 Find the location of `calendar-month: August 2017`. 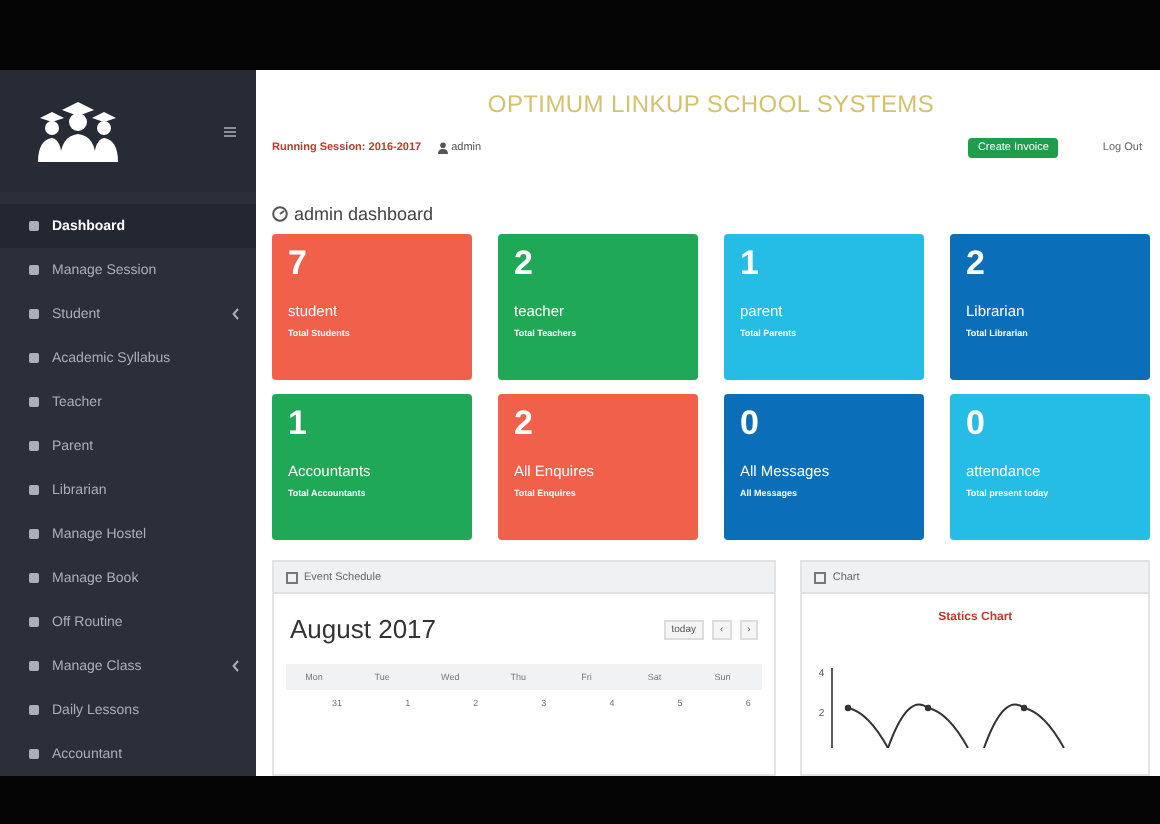

calendar-month: August 2017 is located at coordinates (364, 629).